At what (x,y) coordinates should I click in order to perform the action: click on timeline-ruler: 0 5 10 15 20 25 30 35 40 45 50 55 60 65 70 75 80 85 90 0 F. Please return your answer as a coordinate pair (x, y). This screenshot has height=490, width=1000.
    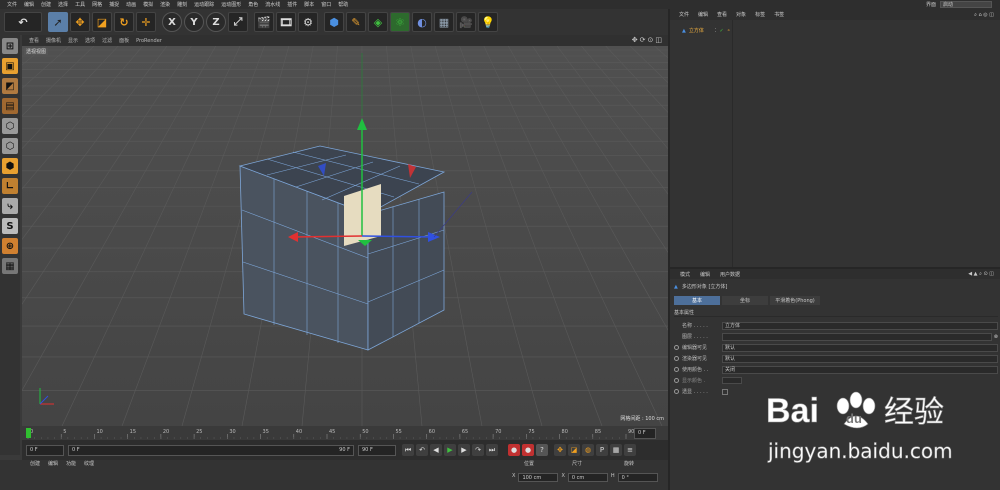
    Looking at the image, I should click on (345, 433).